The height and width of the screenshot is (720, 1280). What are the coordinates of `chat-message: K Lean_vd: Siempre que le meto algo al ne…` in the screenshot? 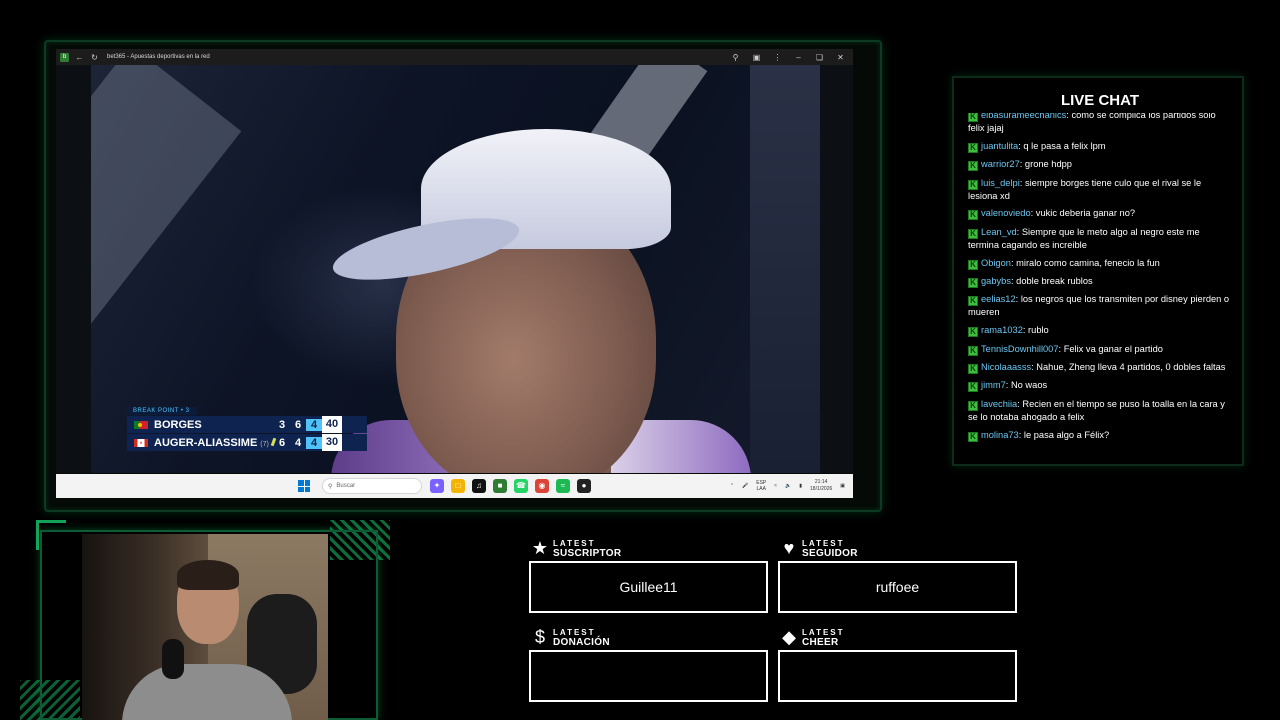 It's located at (1099, 238).